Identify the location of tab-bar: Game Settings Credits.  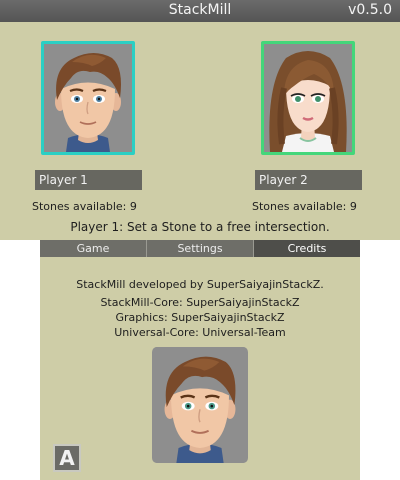
(200, 248).